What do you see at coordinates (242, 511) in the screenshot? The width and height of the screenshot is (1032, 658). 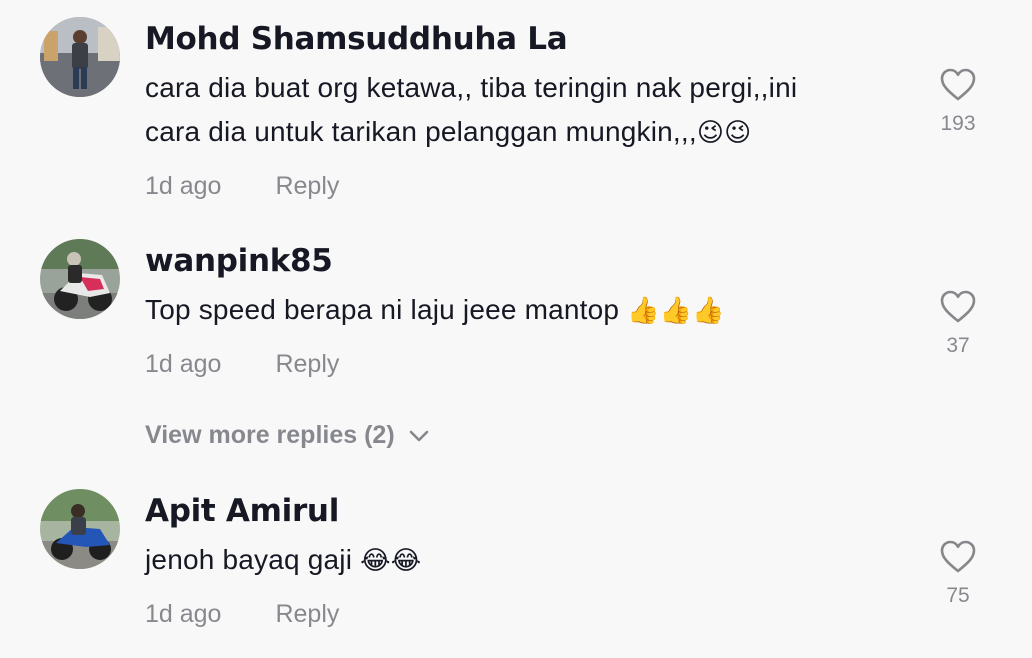 I see `comment-username: Apit Amirul` at bounding box center [242, 511].